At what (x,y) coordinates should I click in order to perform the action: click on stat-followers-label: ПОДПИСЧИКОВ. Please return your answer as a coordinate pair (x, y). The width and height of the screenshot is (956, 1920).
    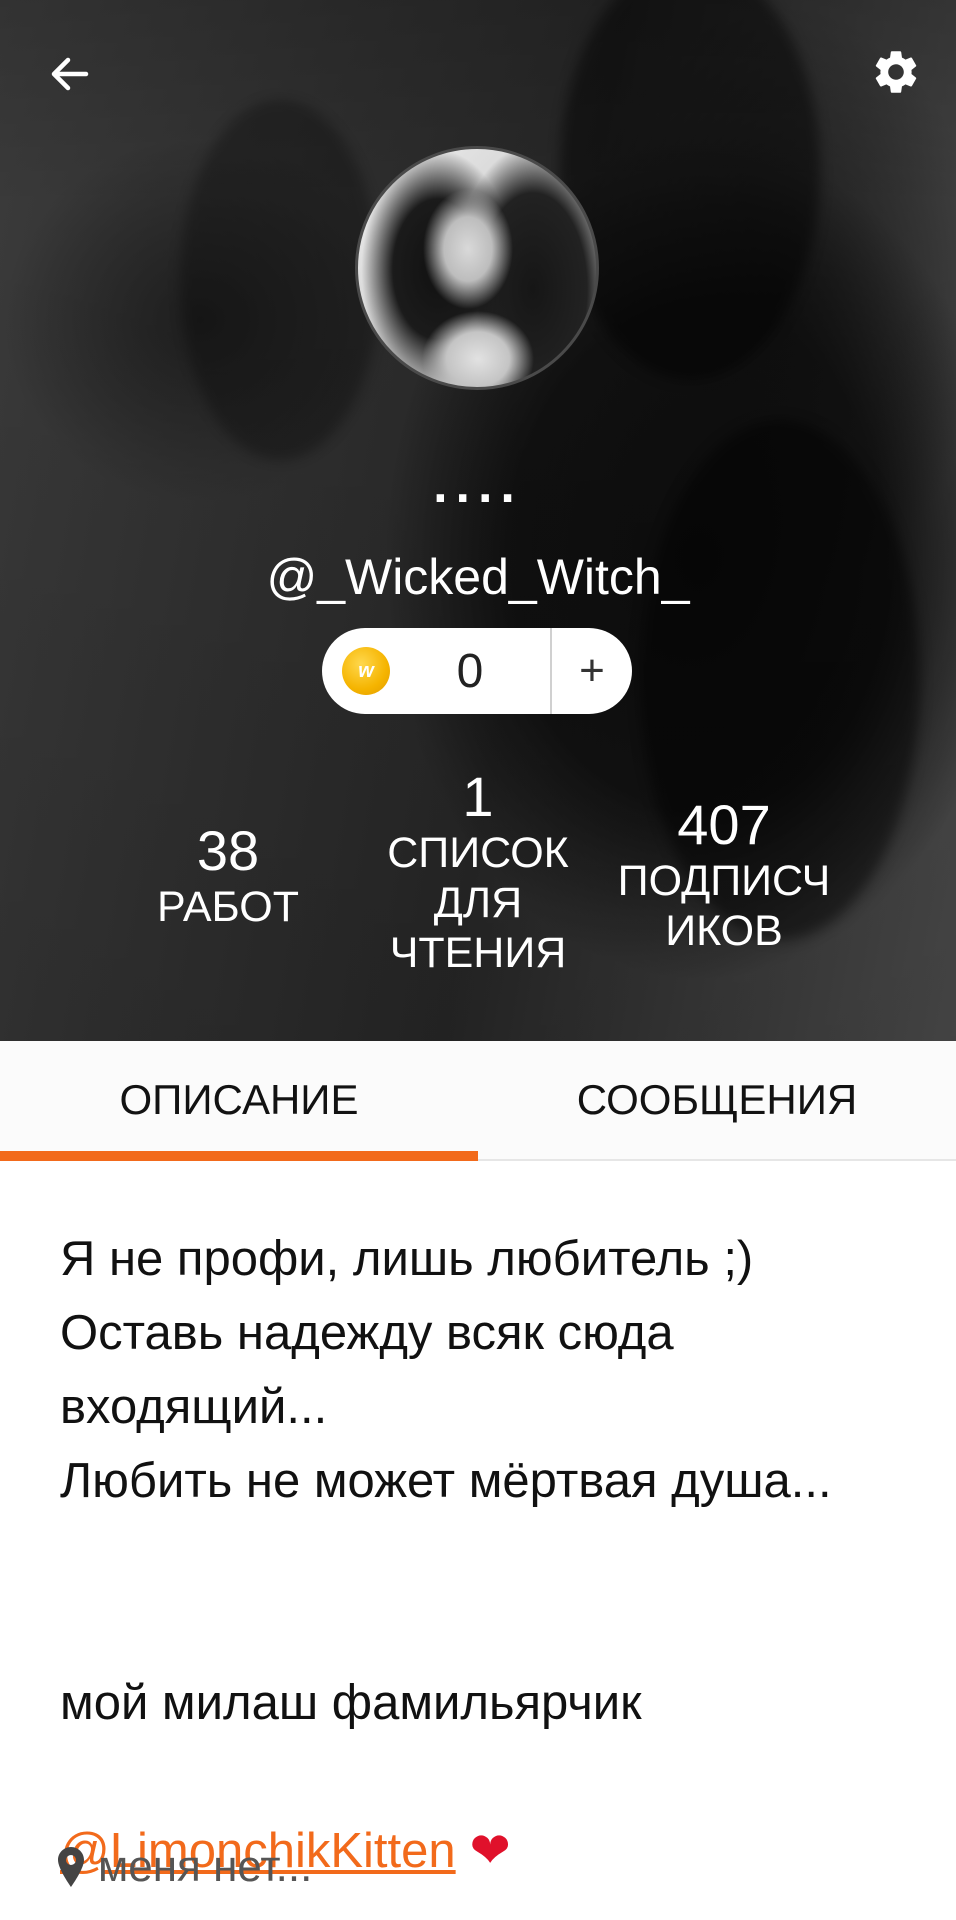
    Looking at the image, I should click on (724, 906).